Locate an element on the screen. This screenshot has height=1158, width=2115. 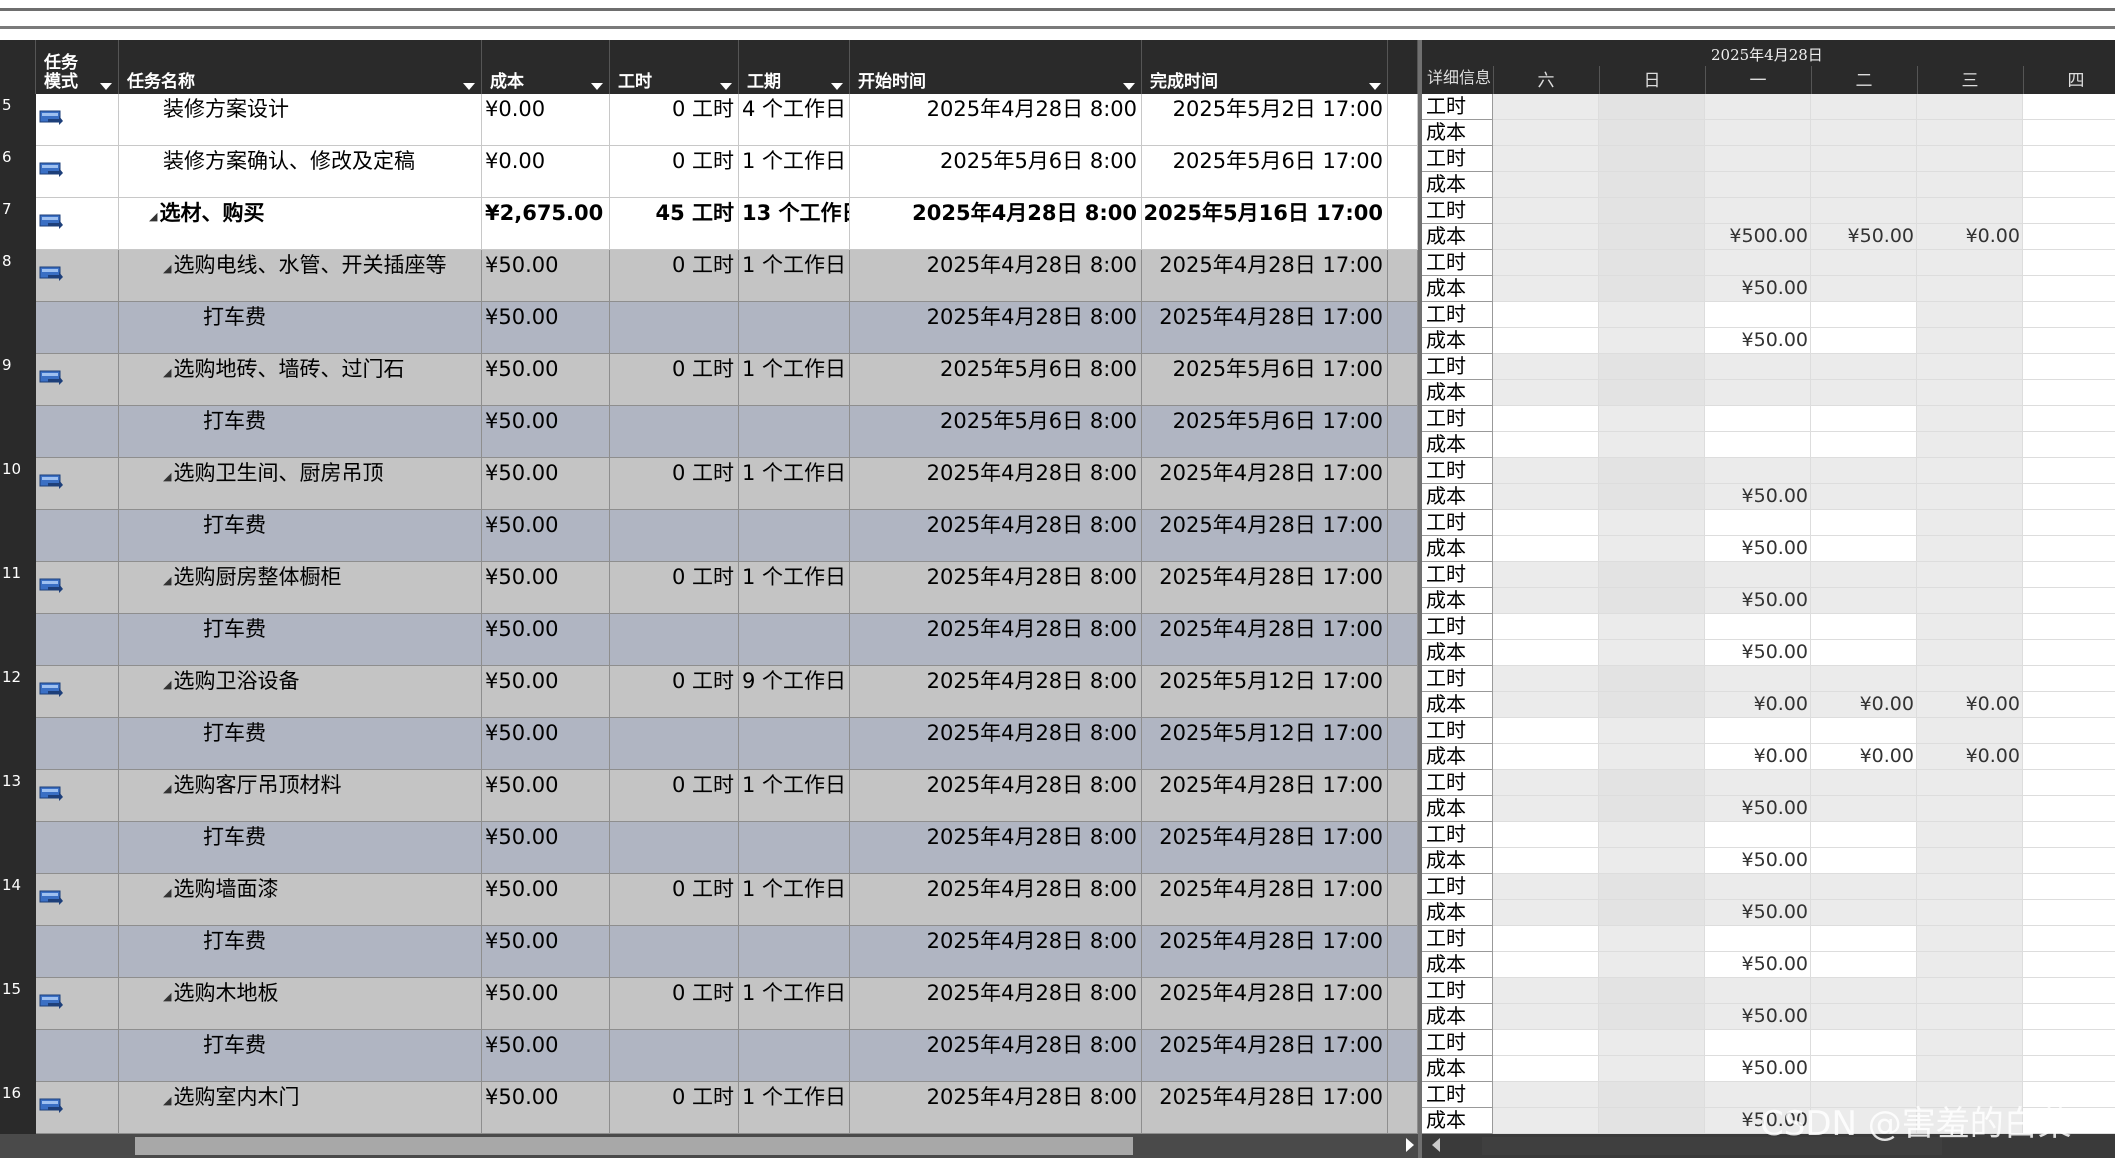
duration-cell: 13 个工作日 is located at coordinates (794, 224).